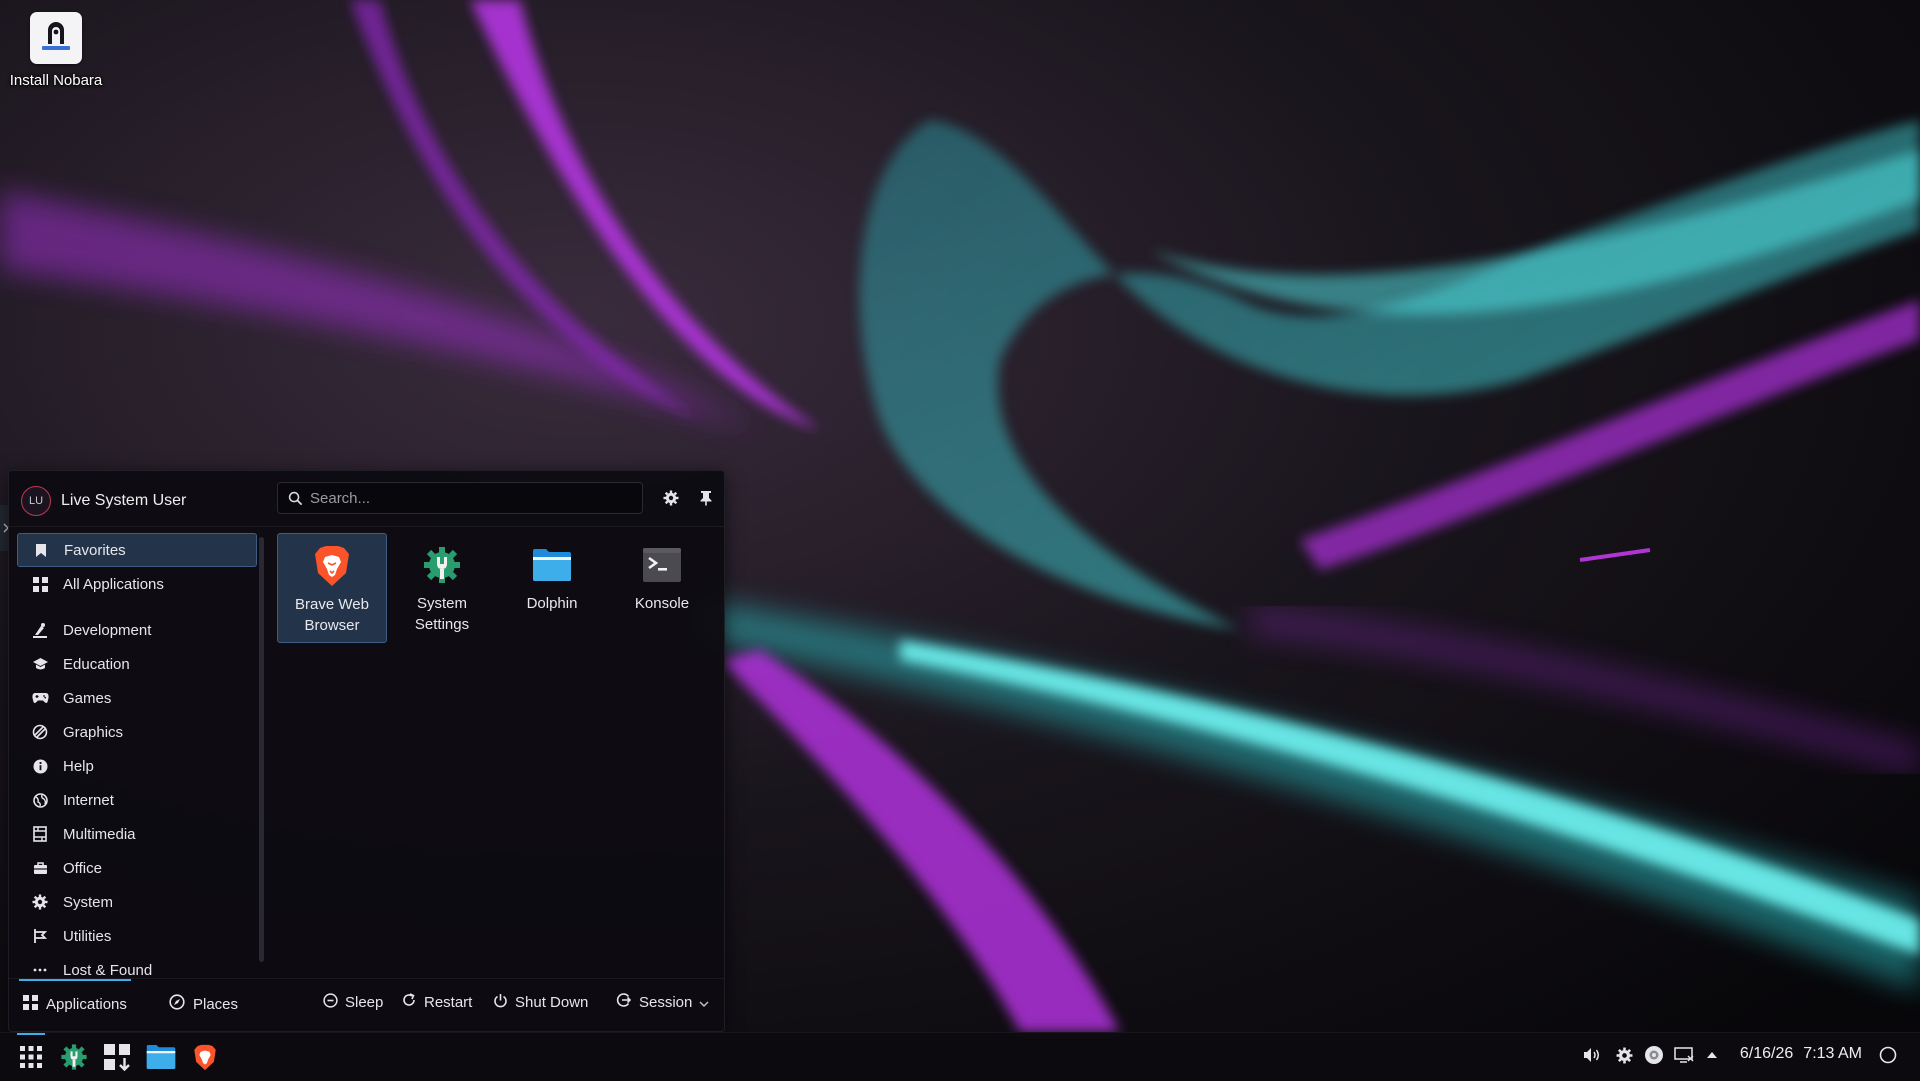  What do you see at coordinates (40, 732) in the screenshot?
I see `graphics-icon` at bounding box center [40, 732].